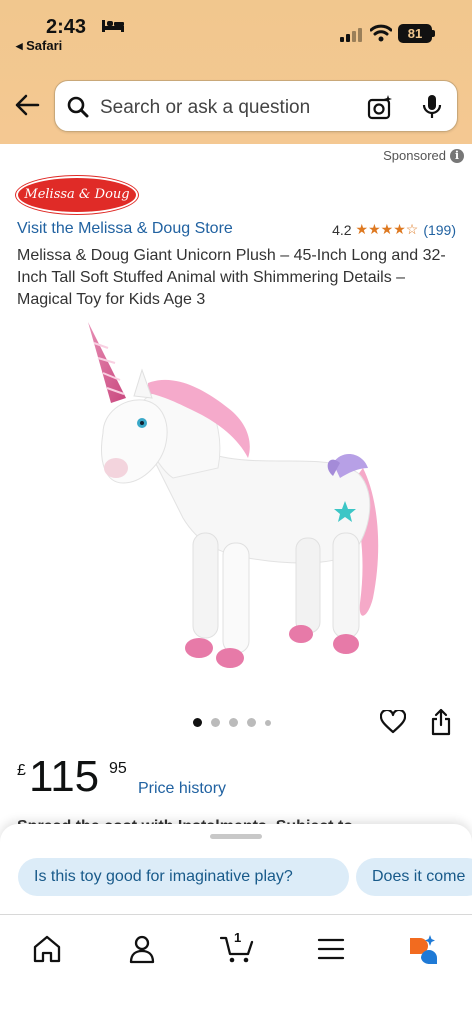 The image size is (472, 1024). Describe the element at coordinates (342, 229) in the screenshot. I see `rating-value: 4.2` at that location.